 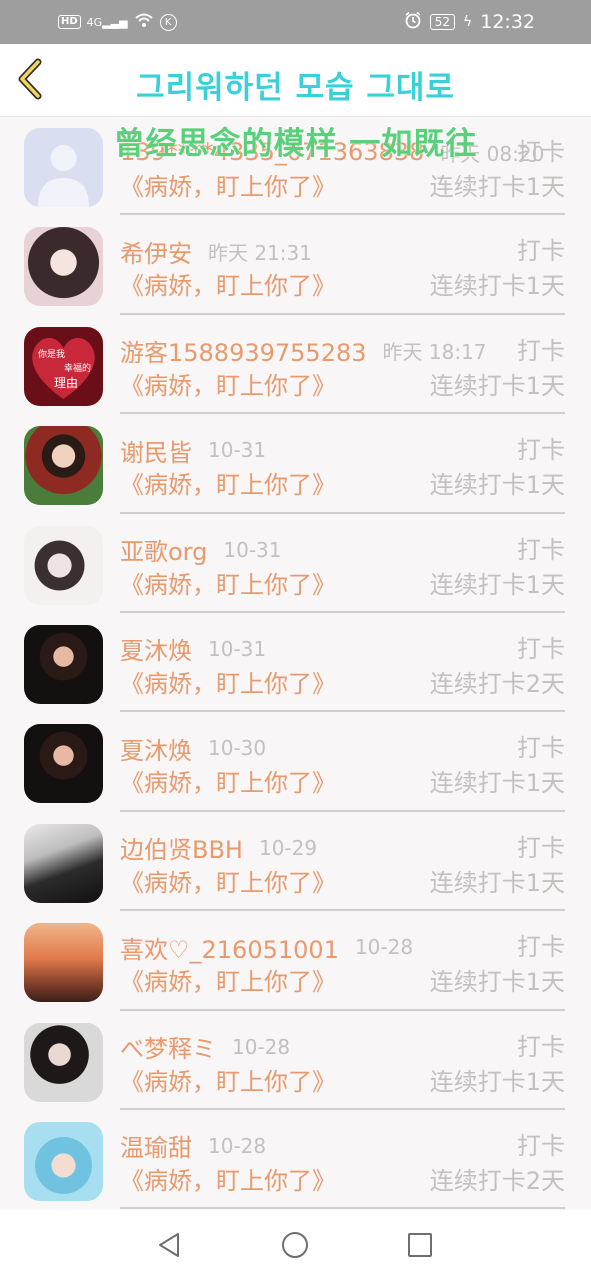 I want to click on user-name: 边伯贤BBH, so click(x=181, y=847).